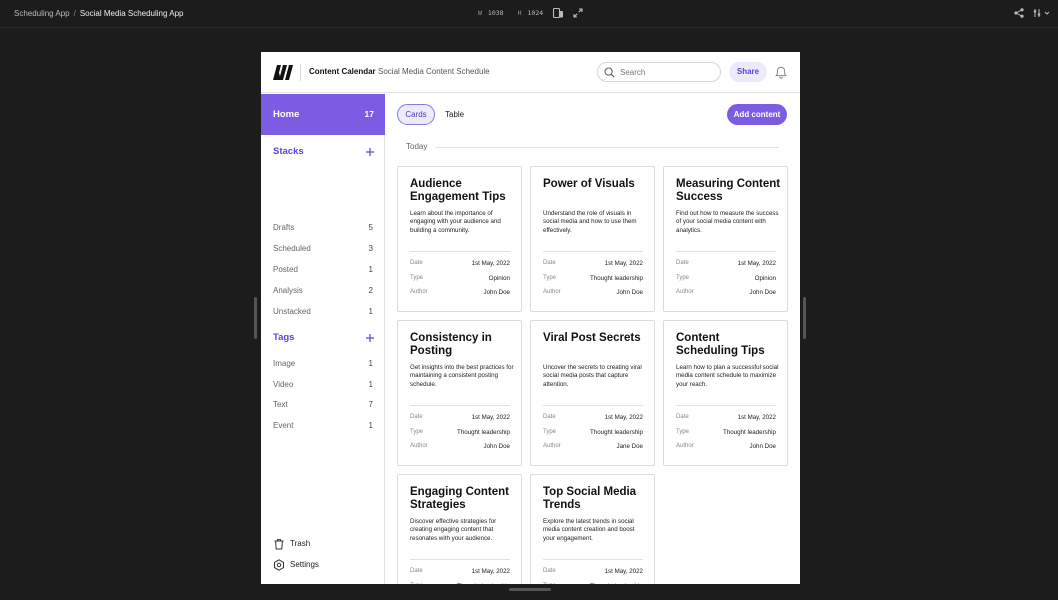 The height and width of the screenshot is (600, 1058). I want to click on sidebar-item-scheduled: Scheduled 3, so click(323, 249).